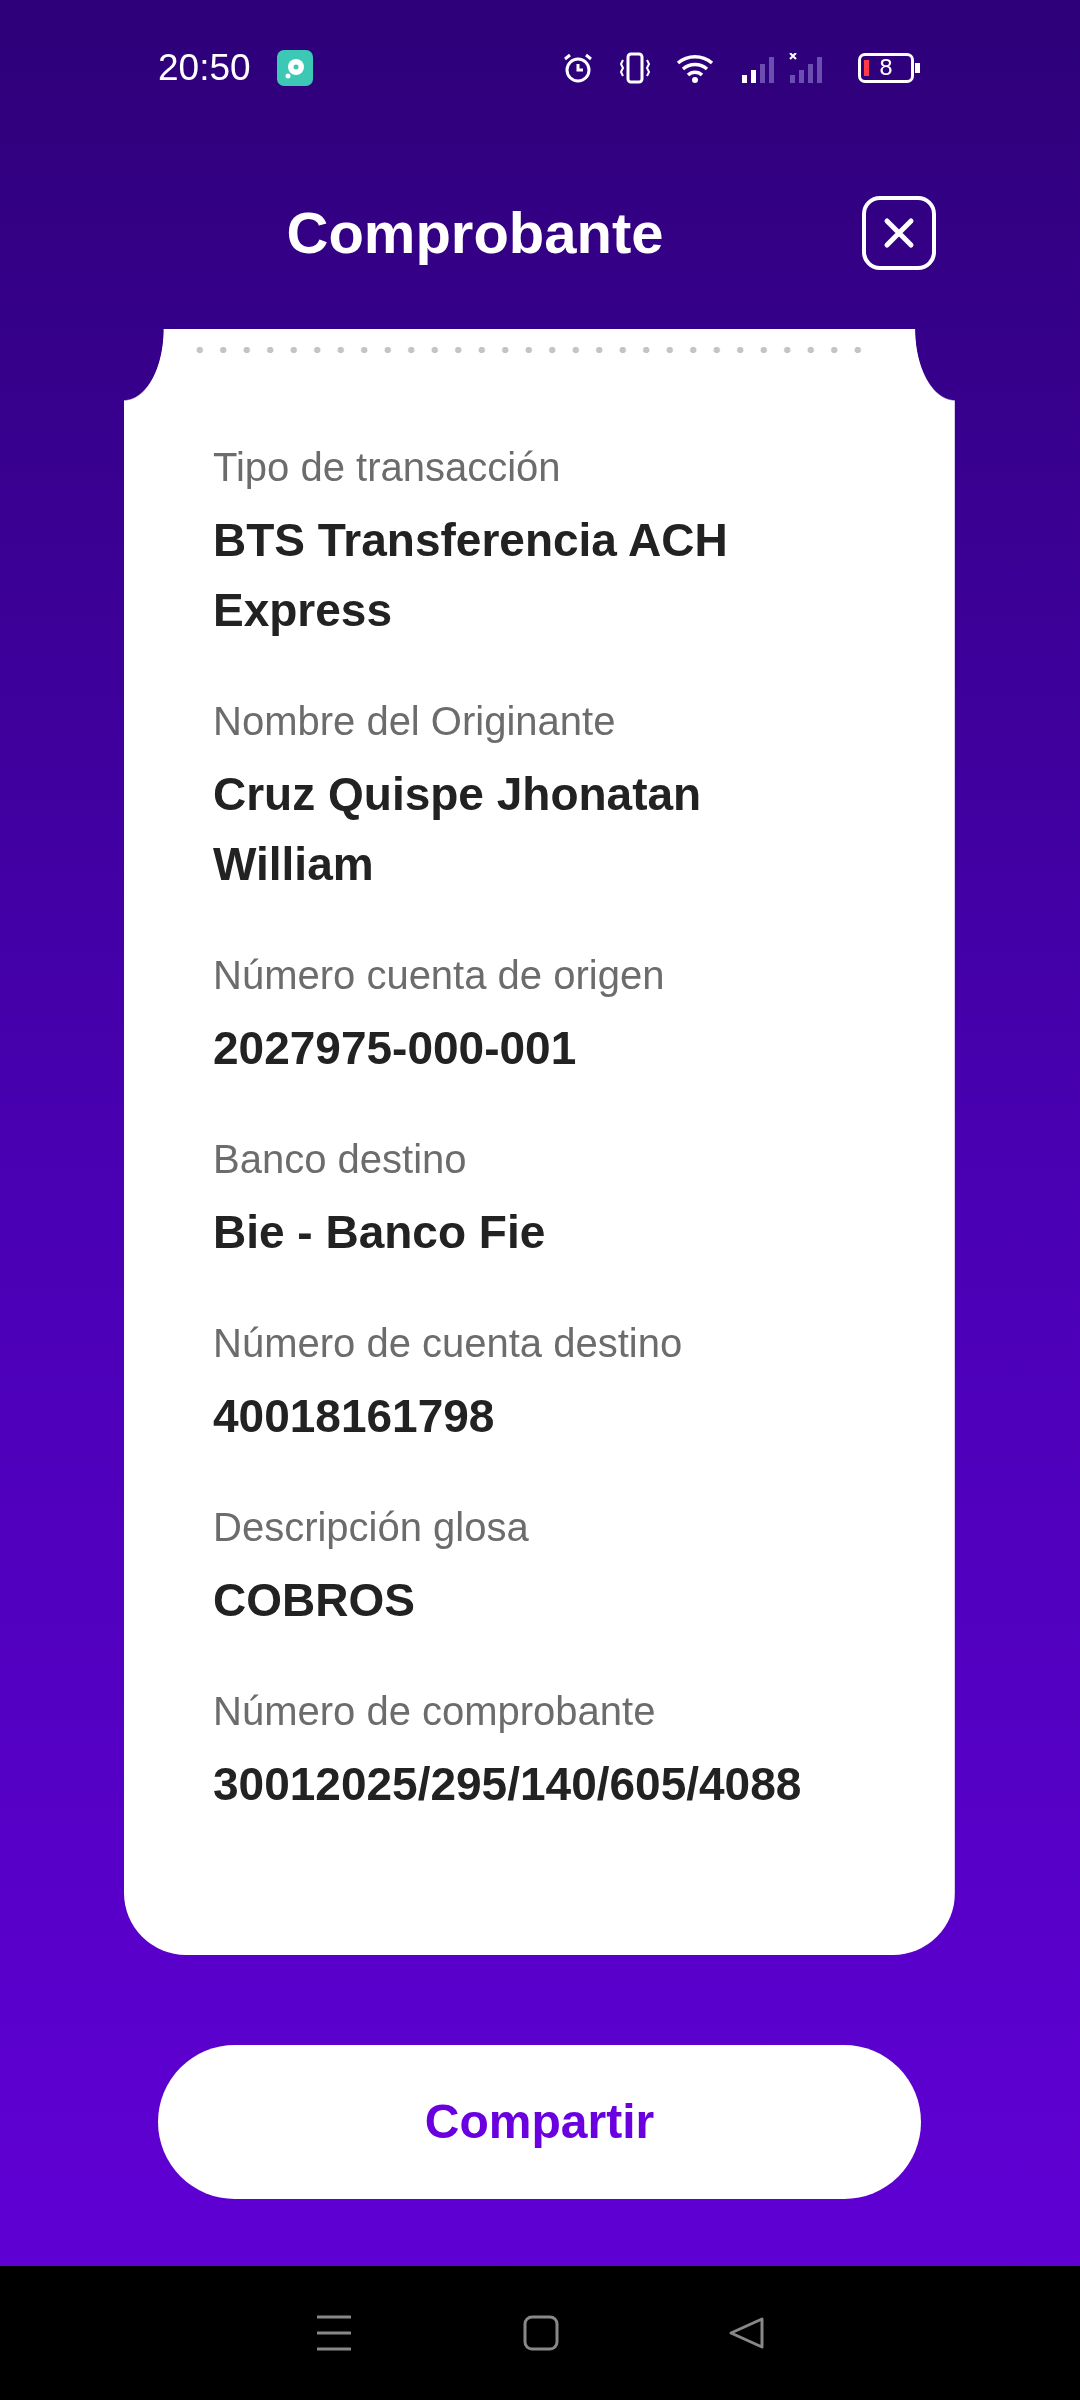 The height and width of the screenshot is (2400, 1080). What do you see at coordinates (371, 1527) in the screenshot?
I see `field-label: Descripción glosa` at bounding box center [371, 1527].